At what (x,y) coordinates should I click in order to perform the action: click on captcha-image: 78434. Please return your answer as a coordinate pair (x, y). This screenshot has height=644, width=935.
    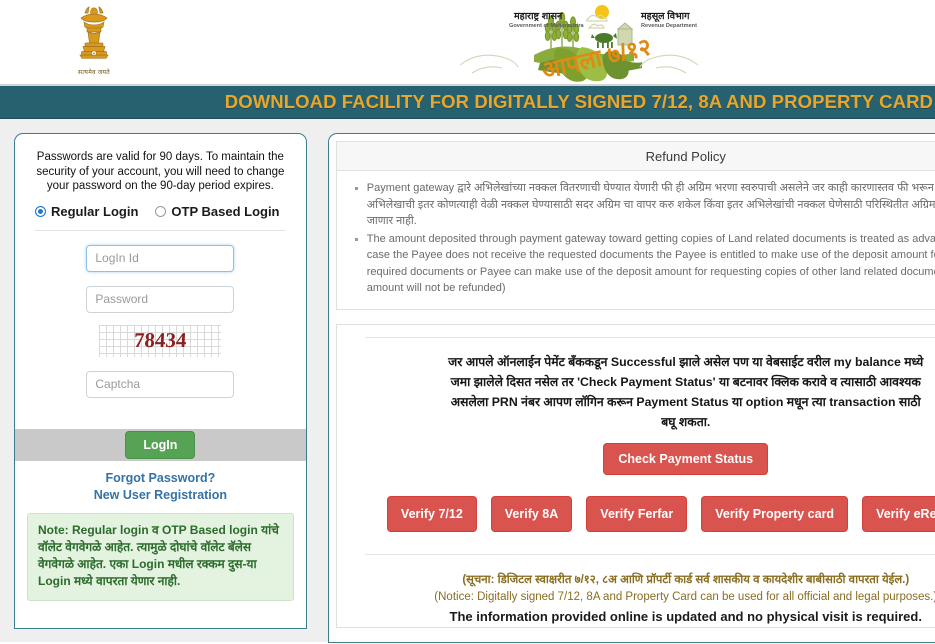
    Looking at the image, I should click on (160, 340).